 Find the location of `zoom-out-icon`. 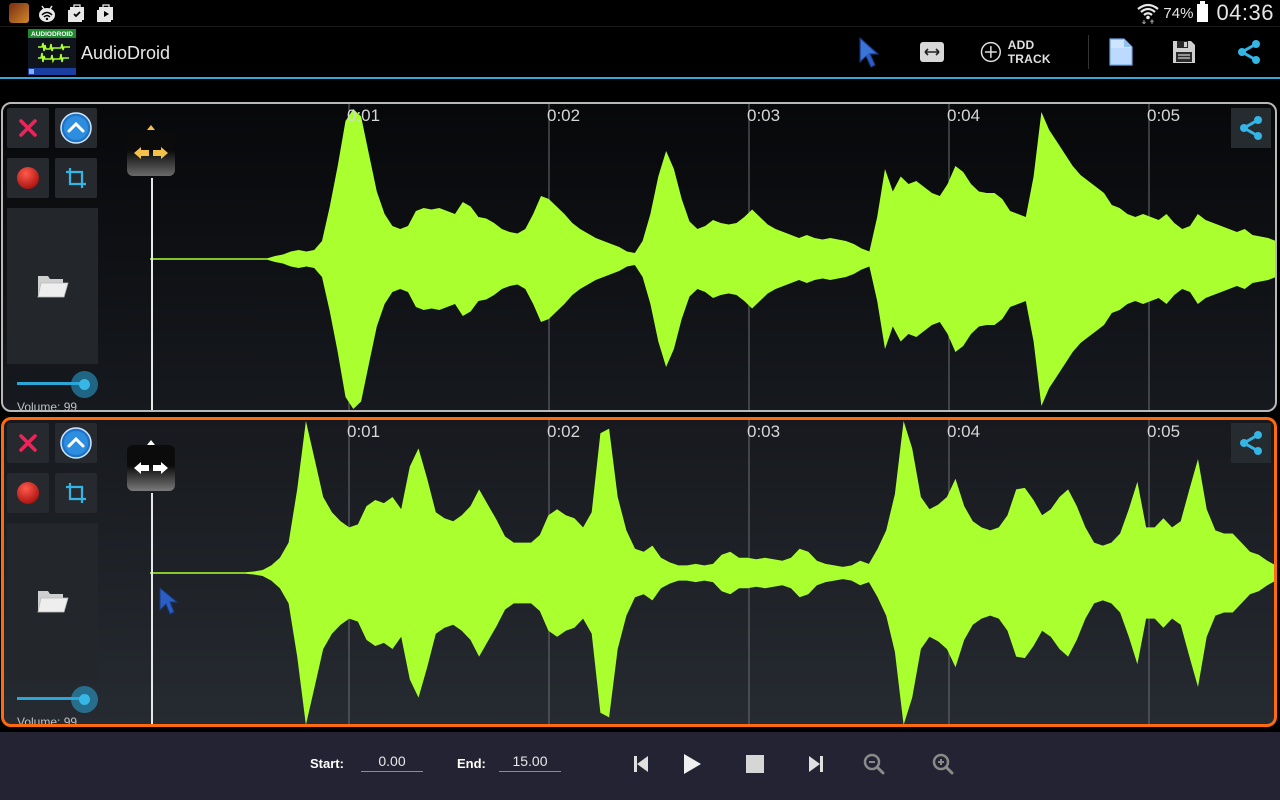

zoom-out-icon is located at coordinates (874, 764).